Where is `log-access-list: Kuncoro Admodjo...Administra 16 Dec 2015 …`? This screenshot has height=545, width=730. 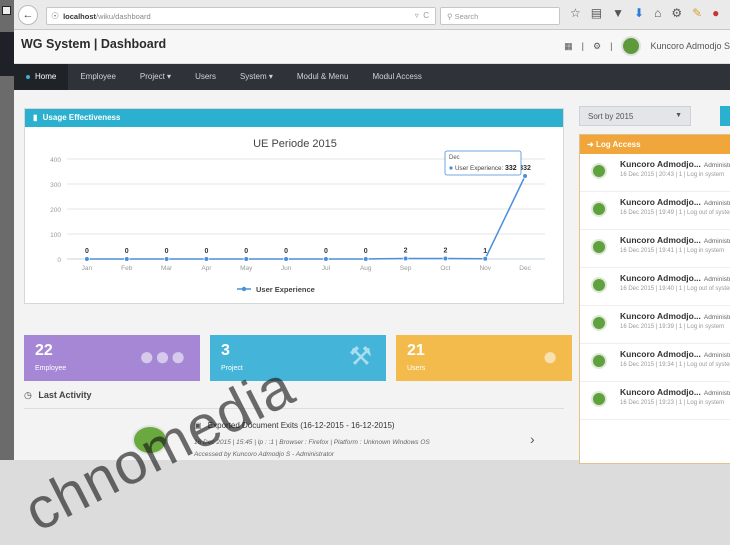
log-access-list: Kuncoro Admodjo...Administra 16 Dec 2015 … is located at coordinates (655, 287).